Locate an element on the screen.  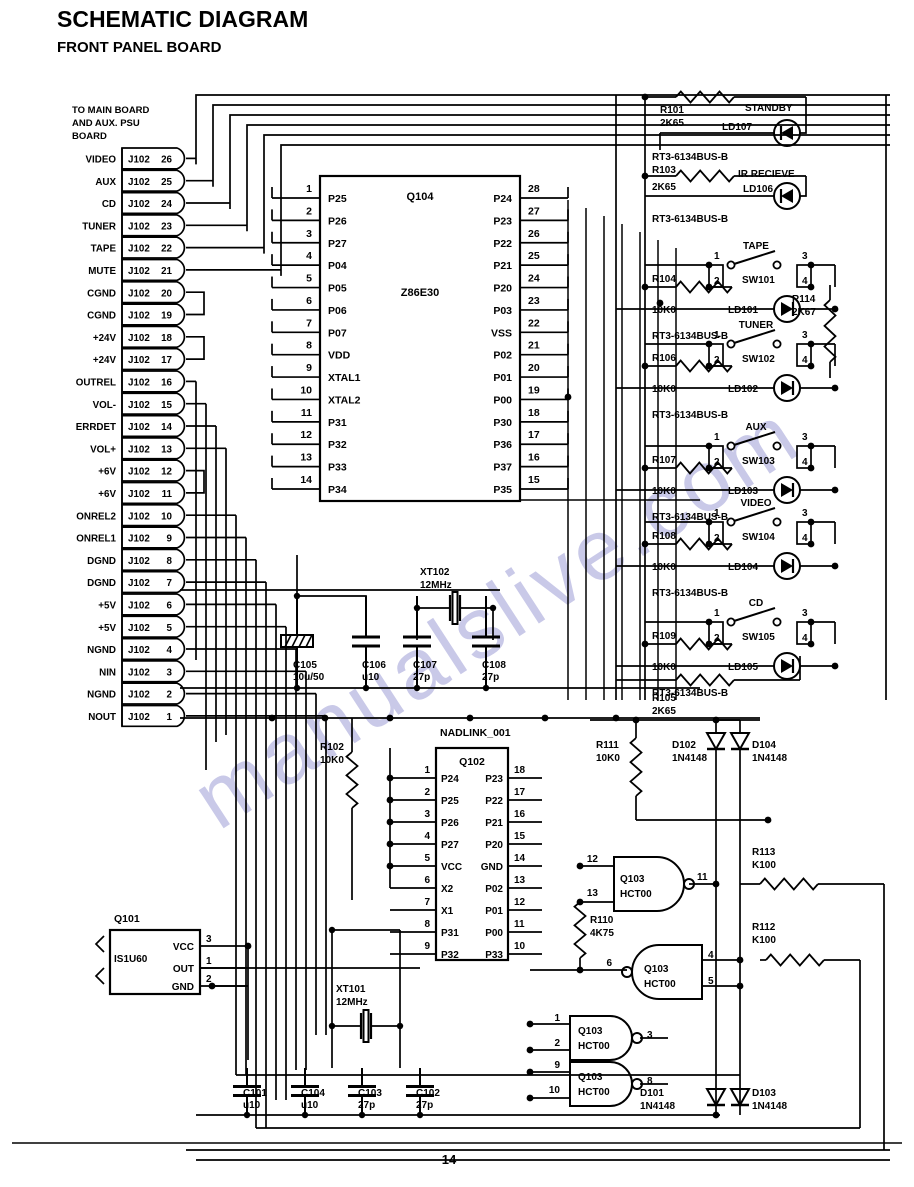
led-ref: LD101 is located at coordinates (743, 310).